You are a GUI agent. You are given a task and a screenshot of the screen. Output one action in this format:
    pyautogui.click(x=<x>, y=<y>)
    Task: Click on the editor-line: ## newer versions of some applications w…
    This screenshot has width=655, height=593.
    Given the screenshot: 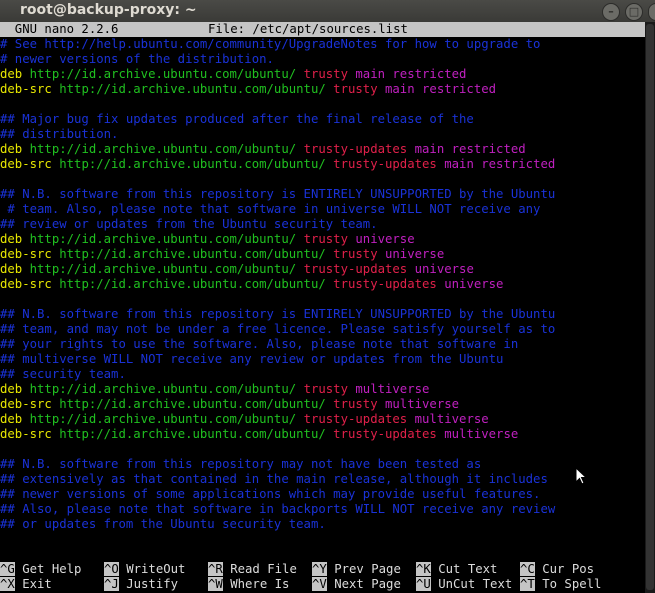 What is the action you would take?
    pyautogui.click(x=270, y=494)
    